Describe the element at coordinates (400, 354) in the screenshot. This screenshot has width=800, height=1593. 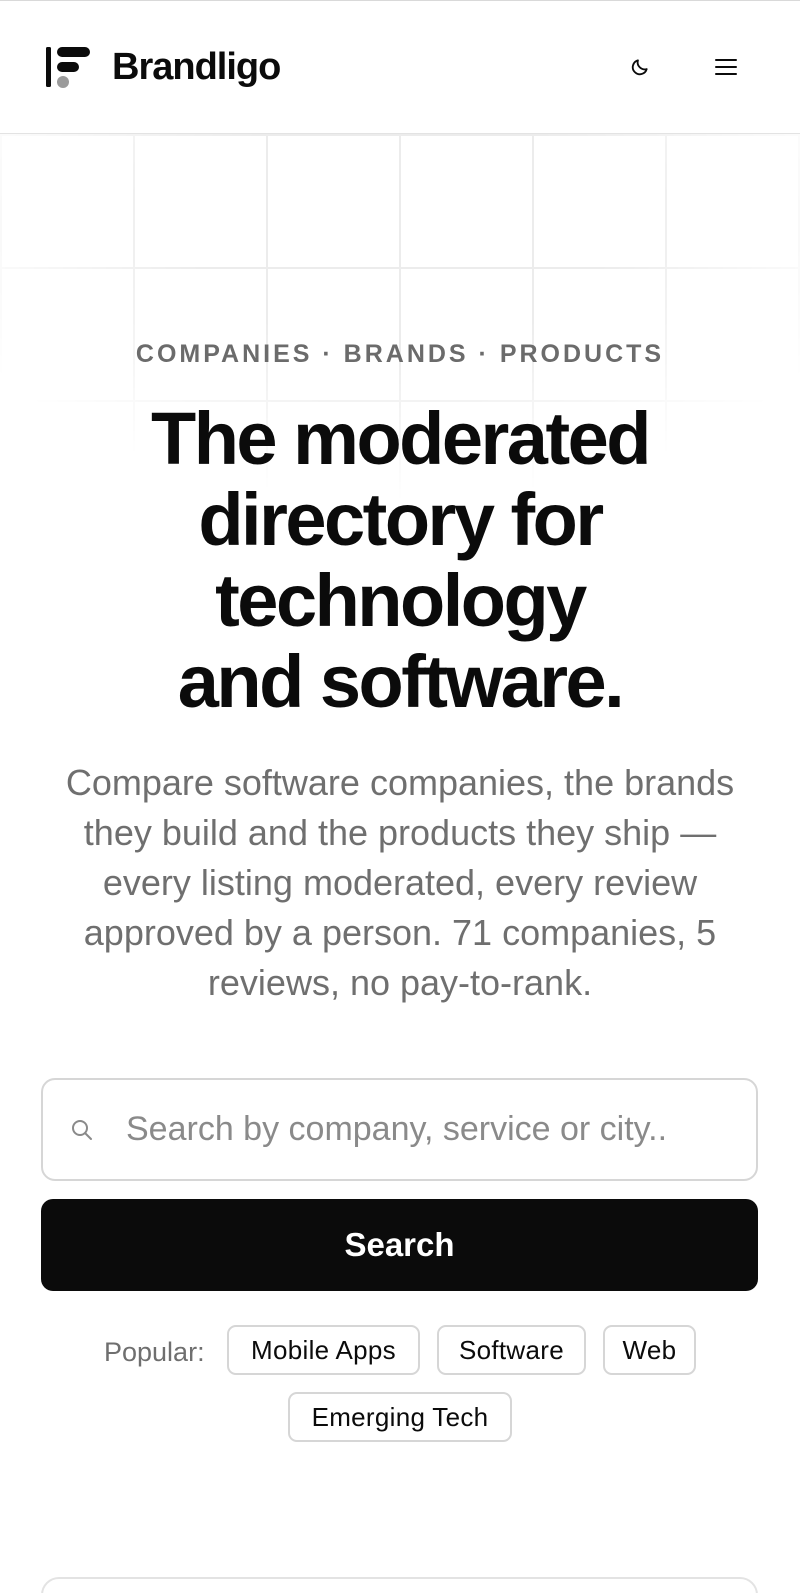
I see `hero-eyebrow: COMPANIES · BRANDS · PRODUCTS` at that location.